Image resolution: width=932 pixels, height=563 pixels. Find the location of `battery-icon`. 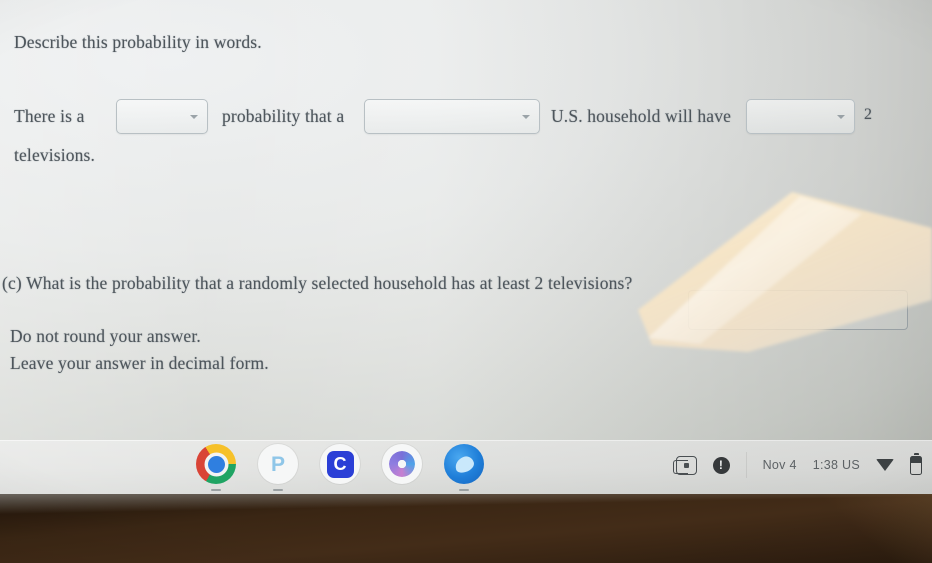

battery-icon is located at coordinates (916, 463).